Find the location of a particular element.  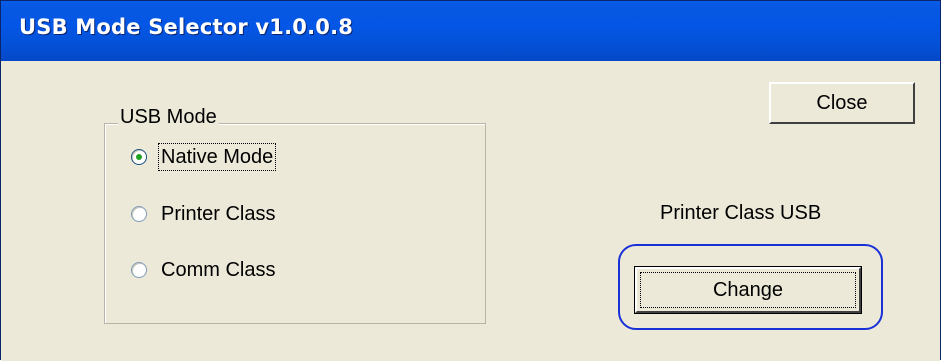

radio-label-comm-class: Comm Class is located at coordinates (218, 270).